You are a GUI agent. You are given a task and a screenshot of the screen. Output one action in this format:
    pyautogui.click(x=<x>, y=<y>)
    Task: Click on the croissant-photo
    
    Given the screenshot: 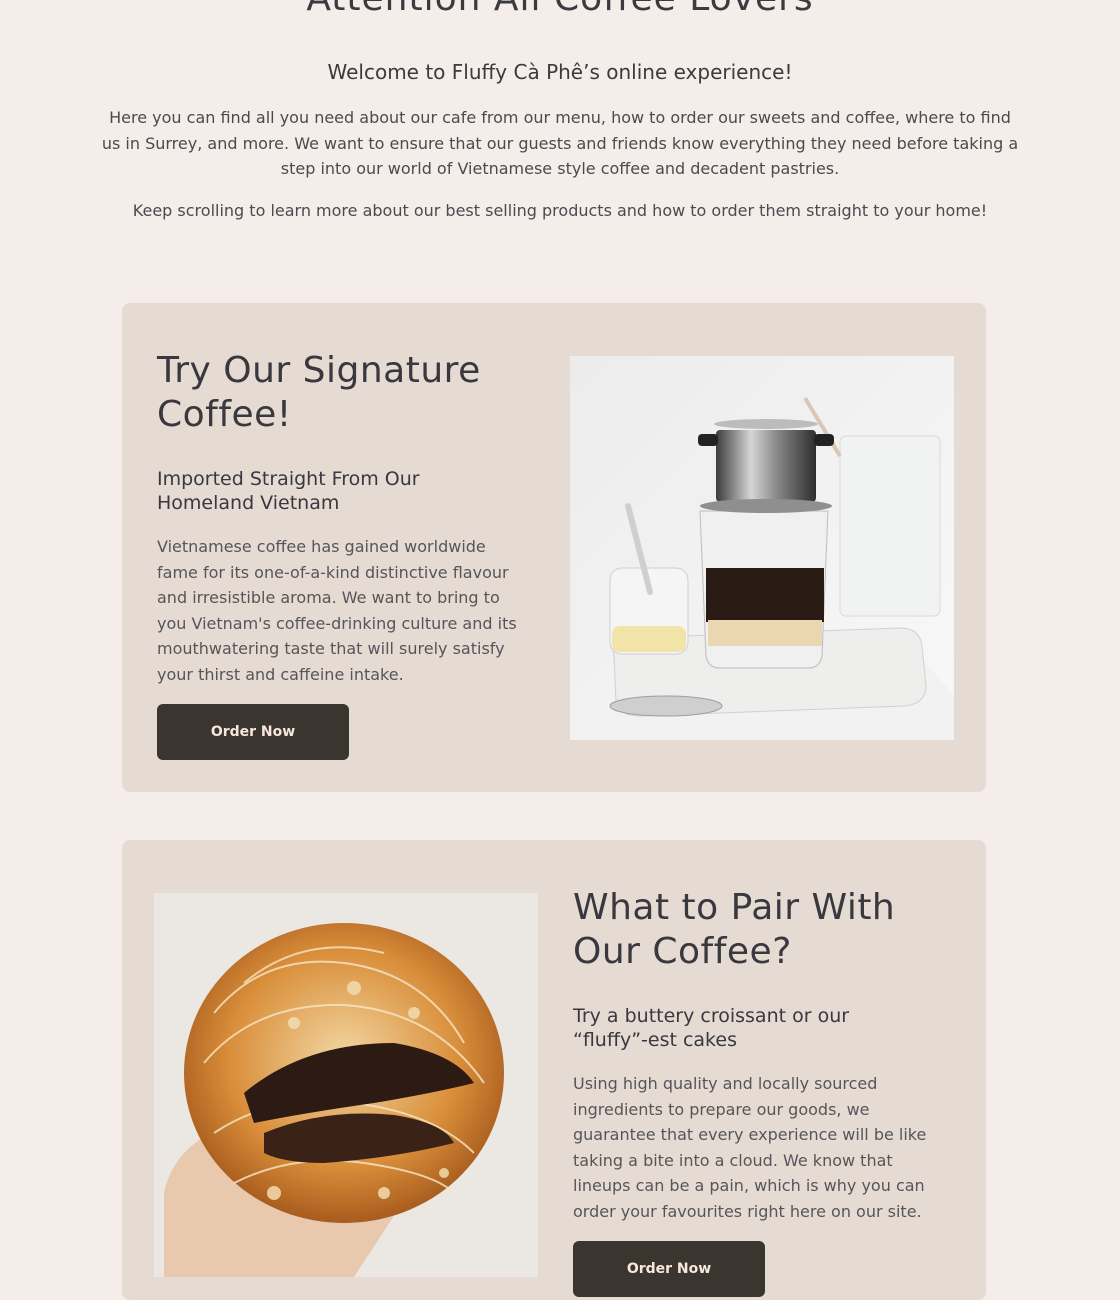 What is the action you would take?
    pyautogui.click(x=346, y=1085)
    